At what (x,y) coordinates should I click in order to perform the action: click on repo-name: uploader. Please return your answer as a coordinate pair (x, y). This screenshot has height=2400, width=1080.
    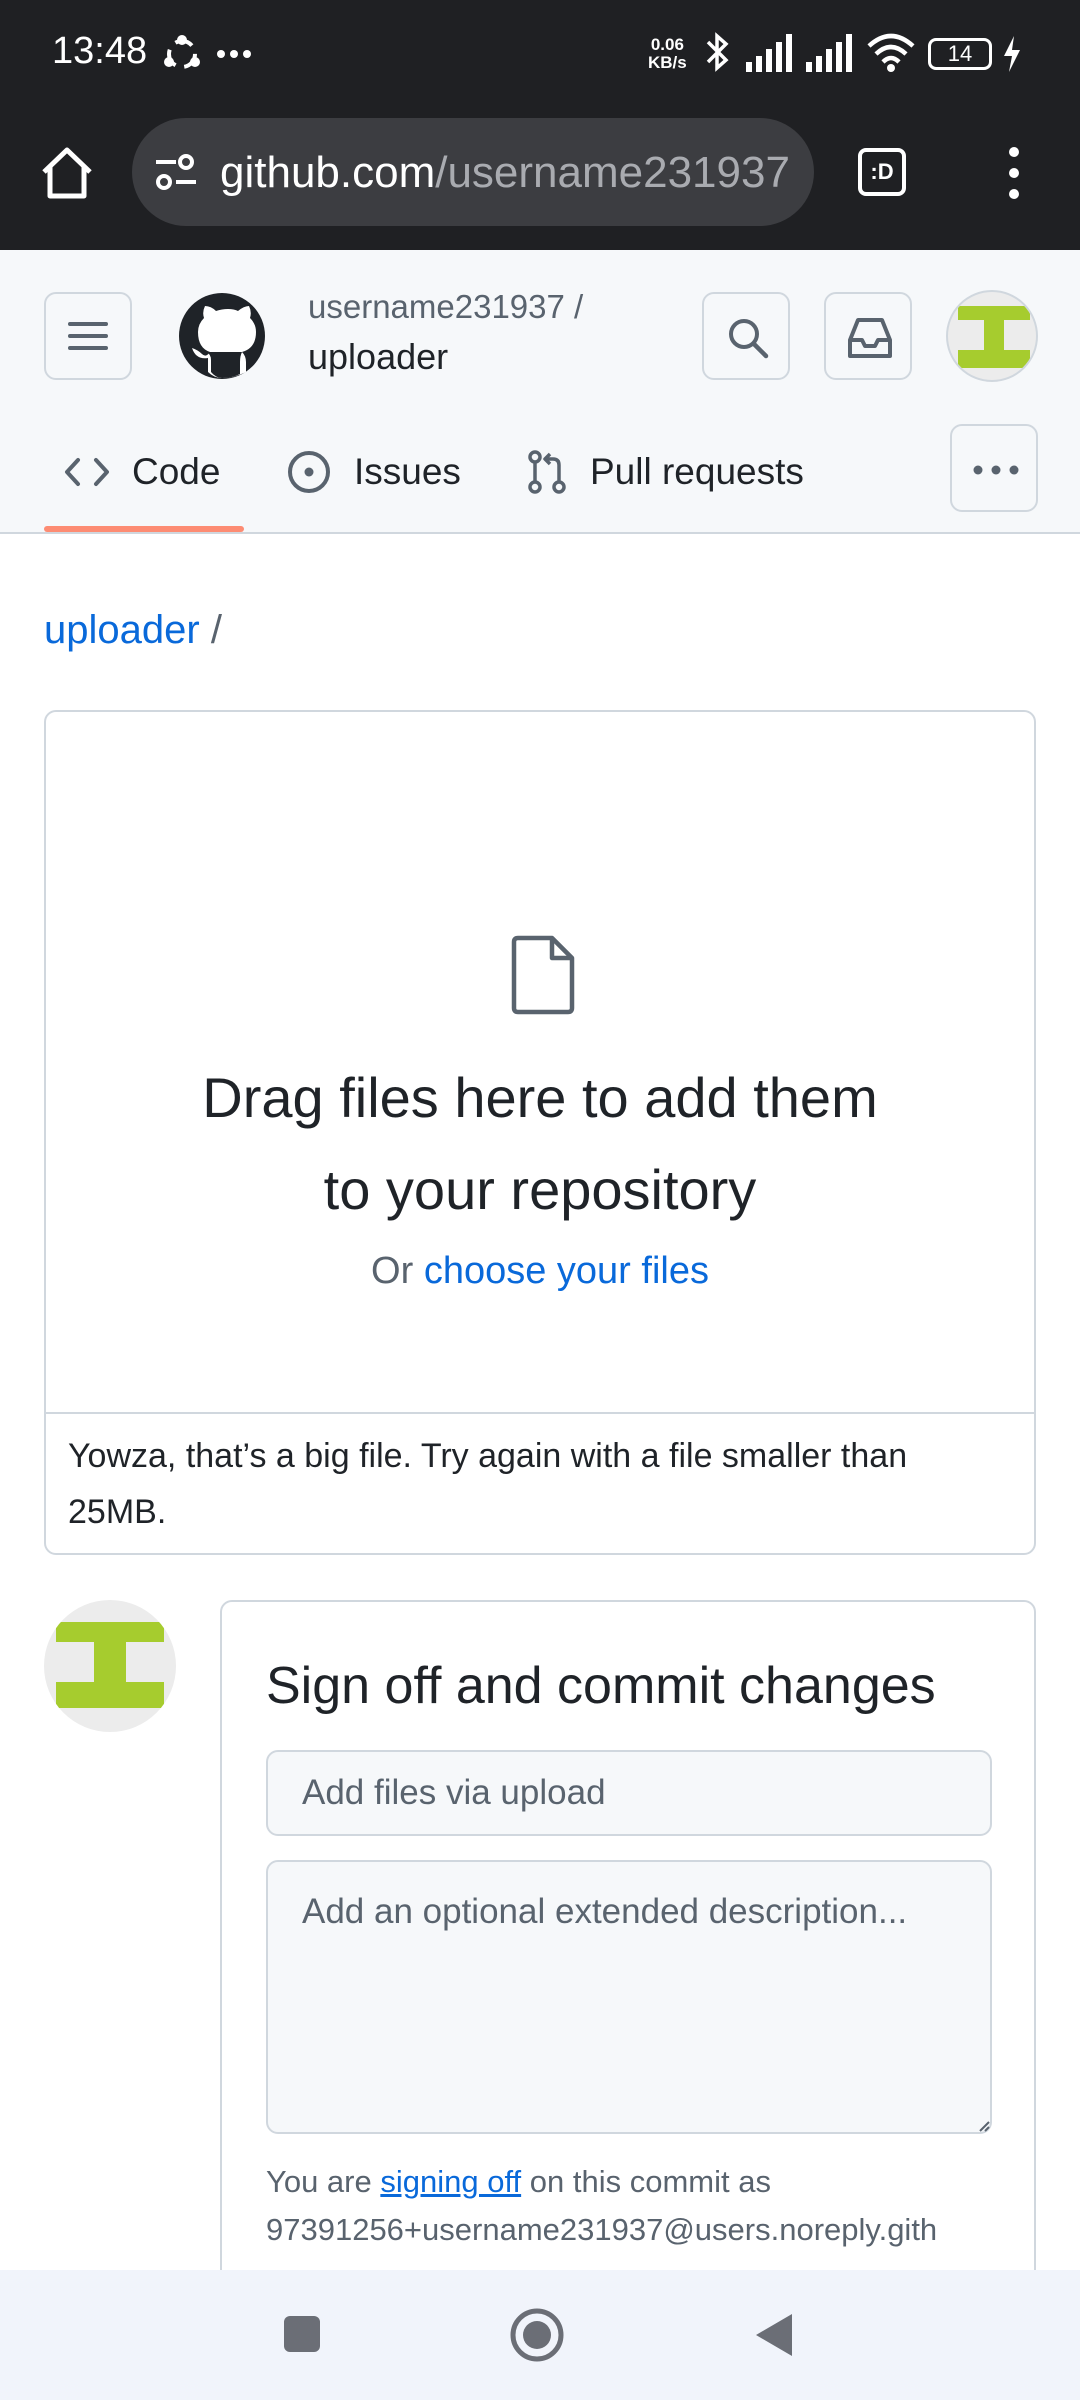
    Looking at the image, I should click on (378, 357).